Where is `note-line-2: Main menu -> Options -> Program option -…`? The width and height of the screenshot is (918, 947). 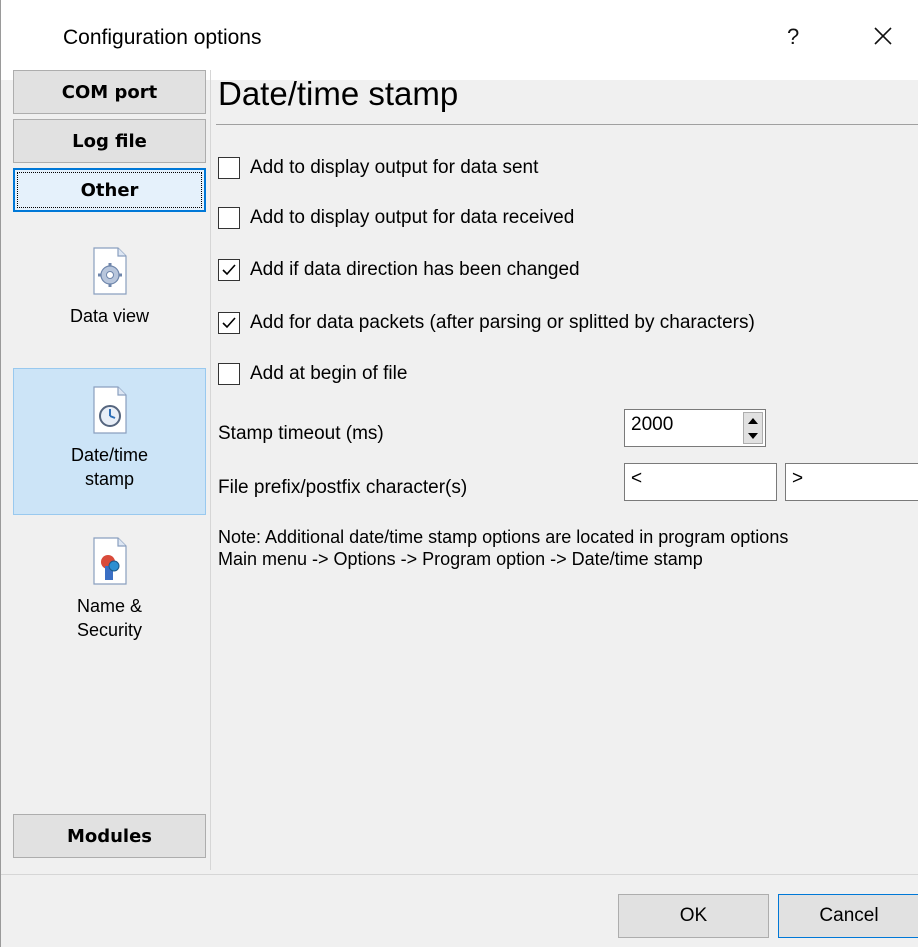 note-line-2: Main menu -> Options -> Program option -… is located at coordinates (460, 559).